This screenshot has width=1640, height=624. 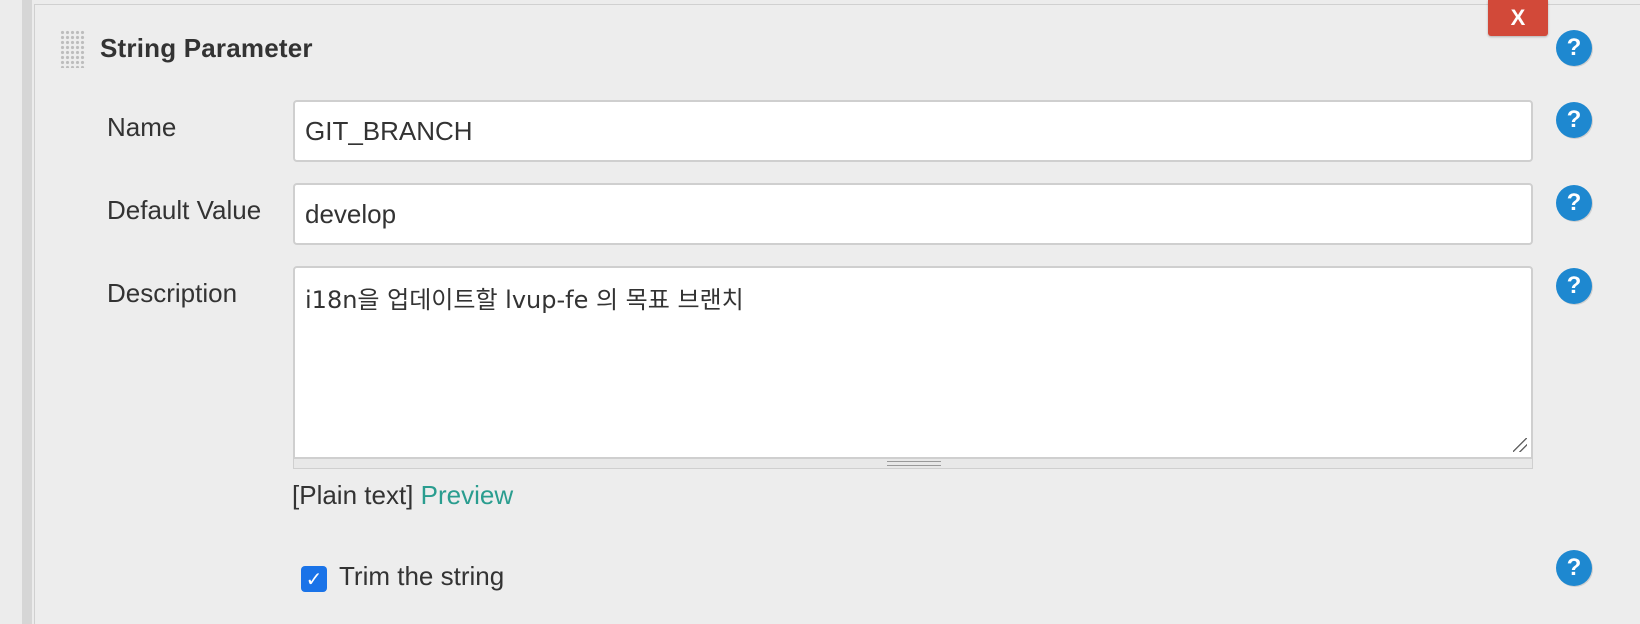 I want to click on trim-string-checkbox: ✓, so click(x=314, y=579).